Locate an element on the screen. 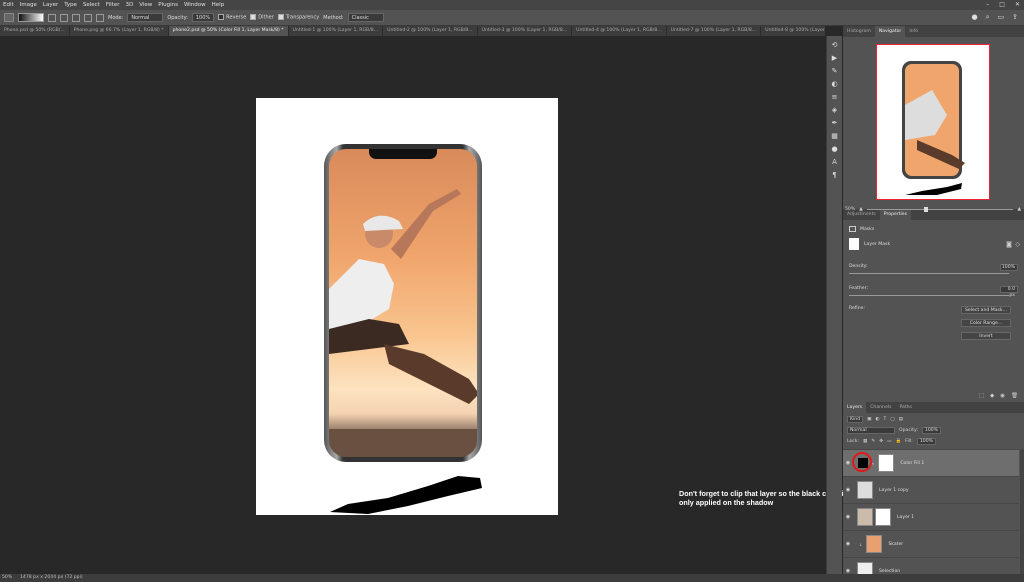  density-slider is located at coordinates (929, 273).